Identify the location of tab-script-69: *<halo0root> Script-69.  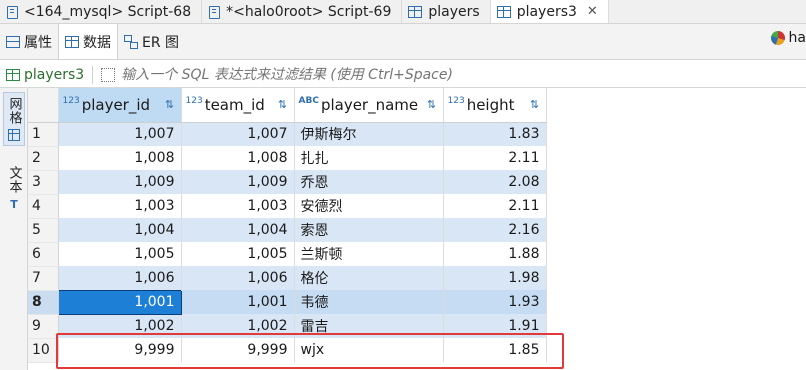
(302, 11).